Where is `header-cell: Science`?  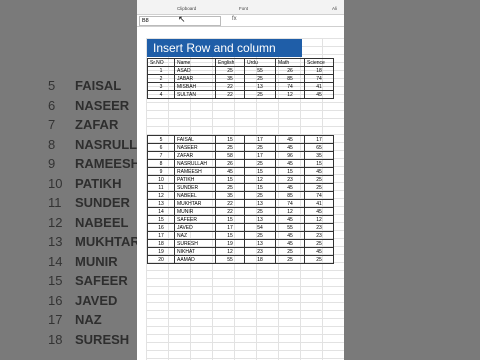 header-cell: Science is located at coordinates (319, 62).